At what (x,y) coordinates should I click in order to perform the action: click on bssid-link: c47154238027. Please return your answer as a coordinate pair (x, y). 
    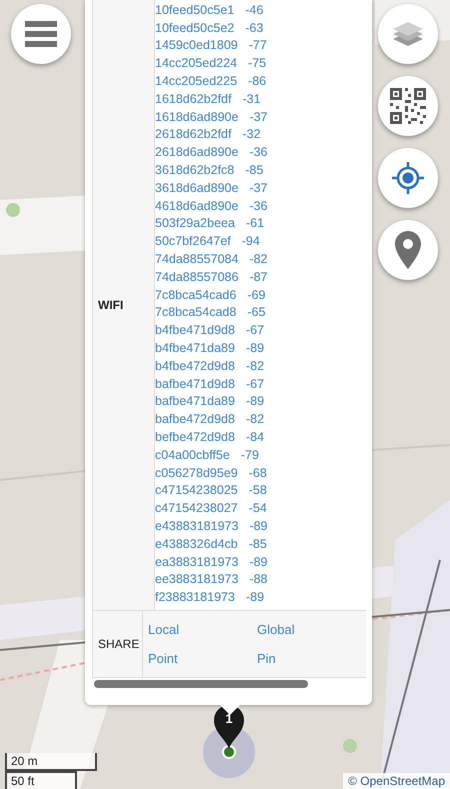
    Looking at the image, I should click on (196, 508).